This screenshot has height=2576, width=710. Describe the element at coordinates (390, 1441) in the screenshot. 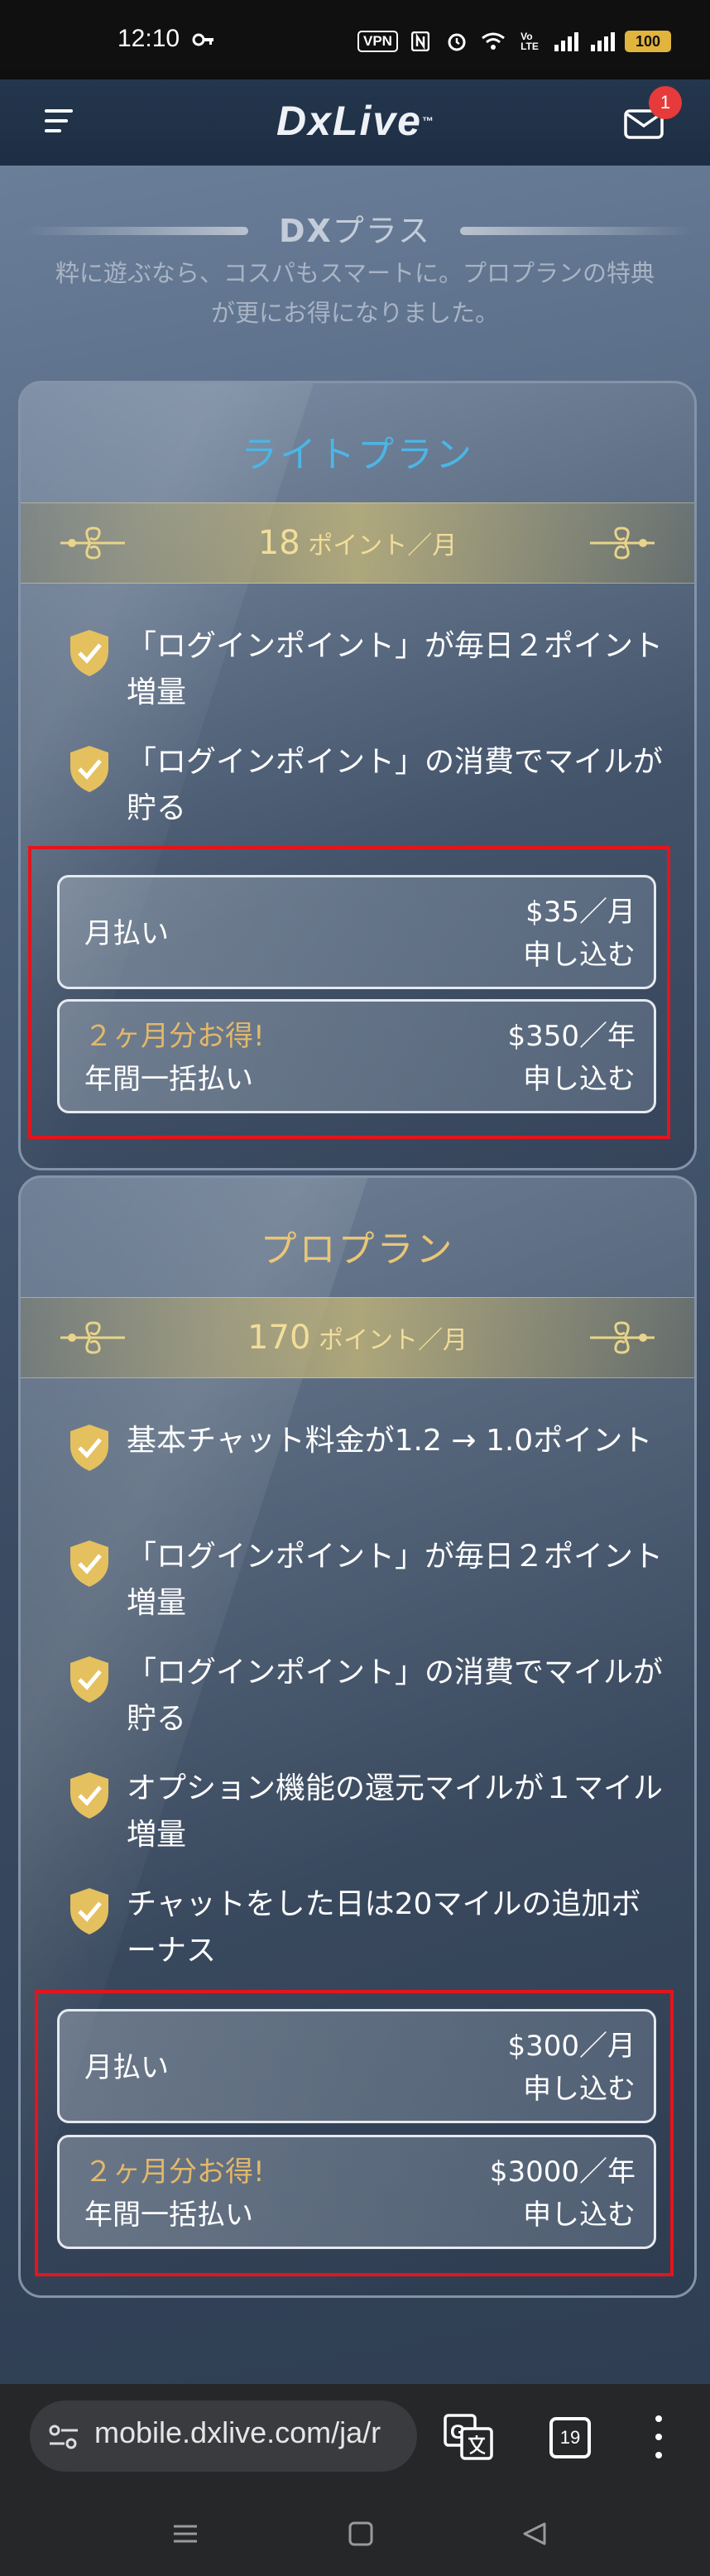

I see `feature-text: 基本チャット料金が1.2 → 1.0ポイント` at that location.